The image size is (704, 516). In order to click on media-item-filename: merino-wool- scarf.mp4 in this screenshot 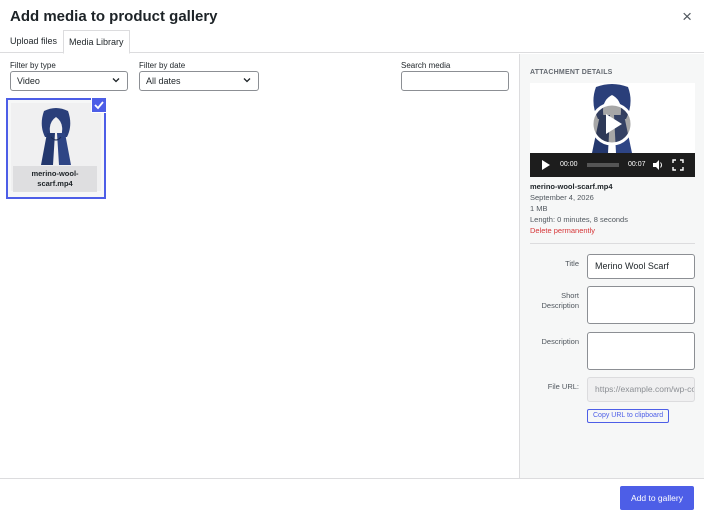, I will do `click(55, 179)`.